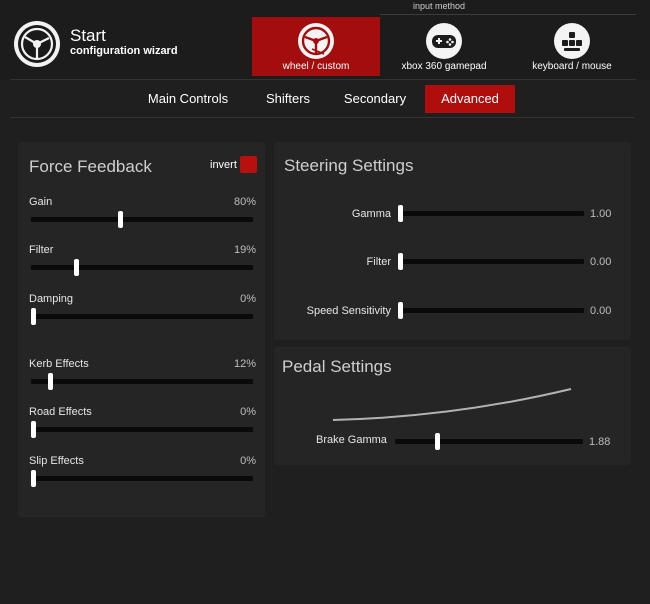 Image resolution: width=650 pixels, height=604 pixels. What do you see at coordinates (248, 299) in the screenshot?
I see `damping-value: 0%` at bounding box center [248, 299].